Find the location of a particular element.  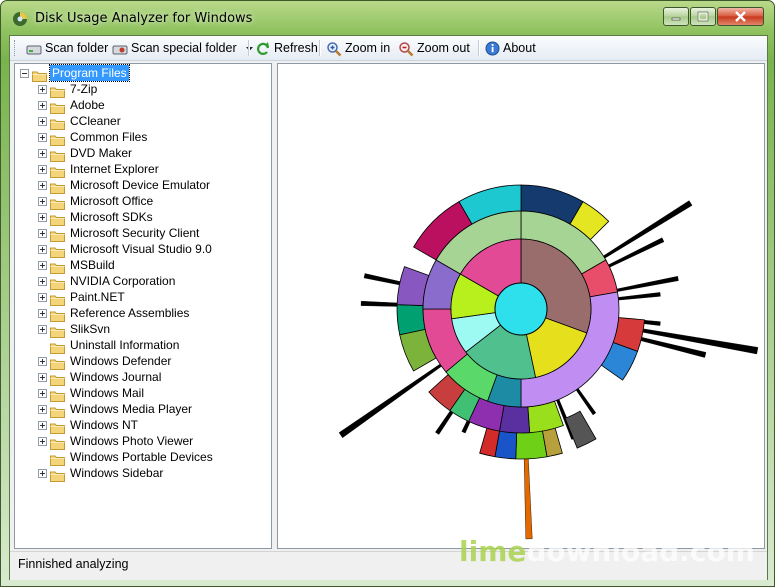

tree-item: Windows Photo Viewer is located at coordinates (143, 441).